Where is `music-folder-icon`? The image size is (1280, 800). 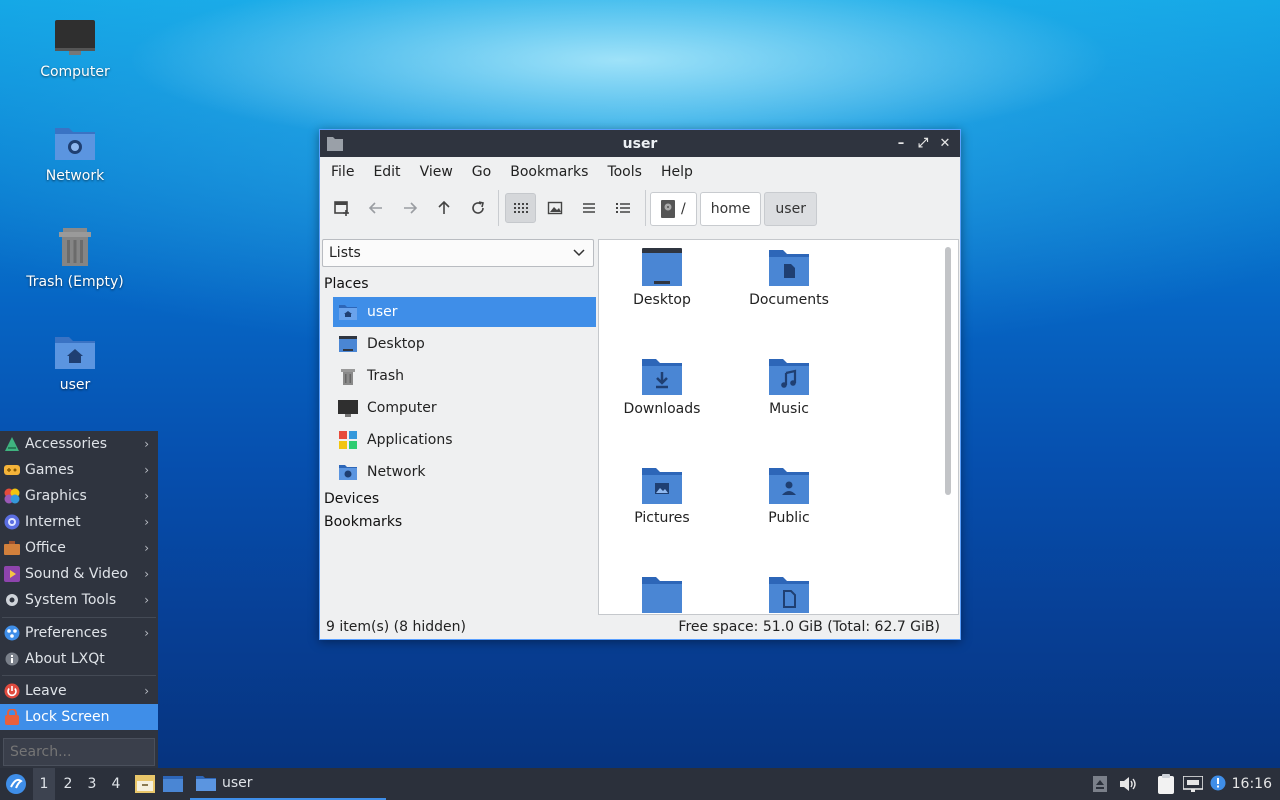 music-folder-icon is located at coordinates (789, 377).